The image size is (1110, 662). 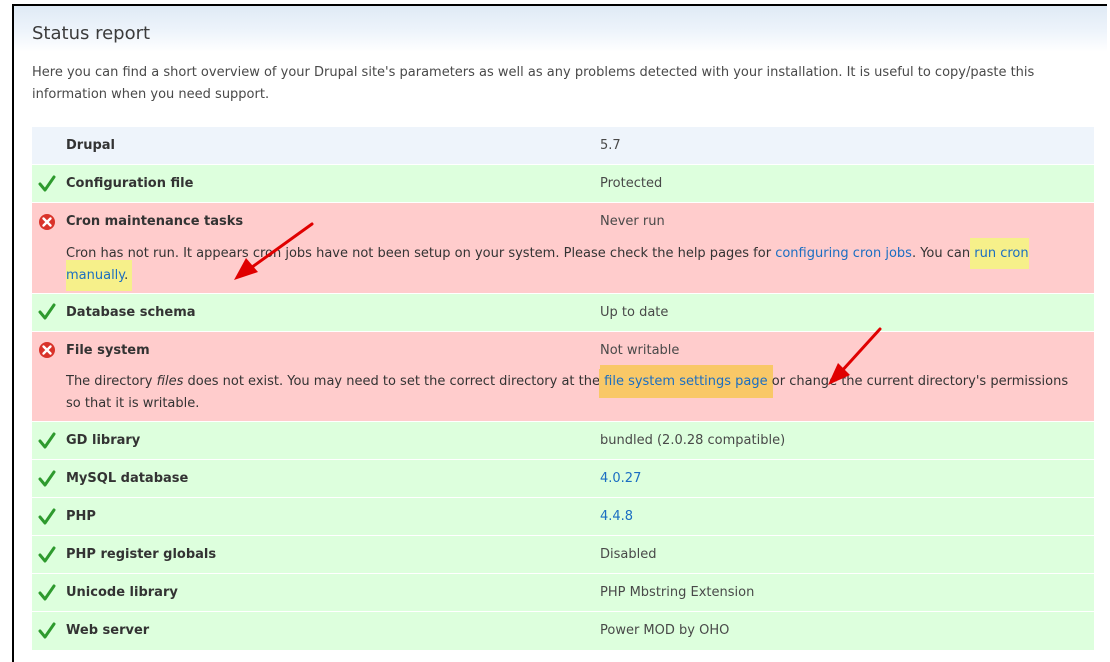 What do you see at coordinates (563, 440) in the screenshot?
I see `status-row-gd-library: GD library bundled (2.0.28 compatible)` at bounding box center [563, 440].